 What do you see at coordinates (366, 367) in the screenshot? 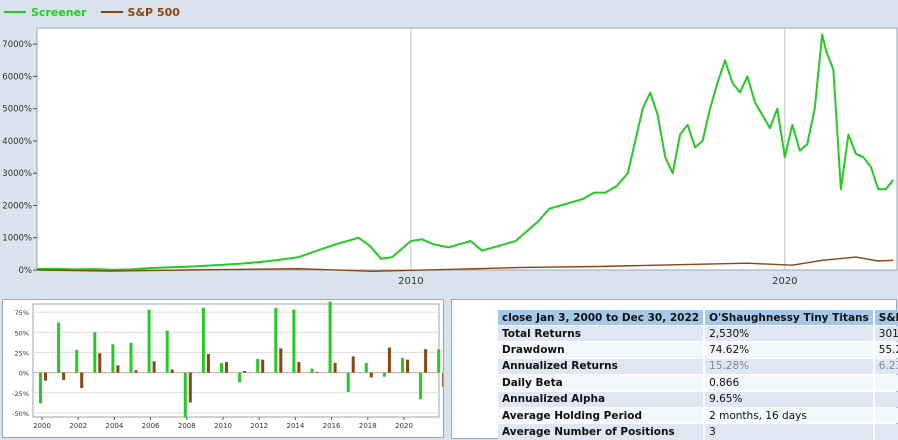
I see `bar-screener-2018` at bounding box center [366, 367].